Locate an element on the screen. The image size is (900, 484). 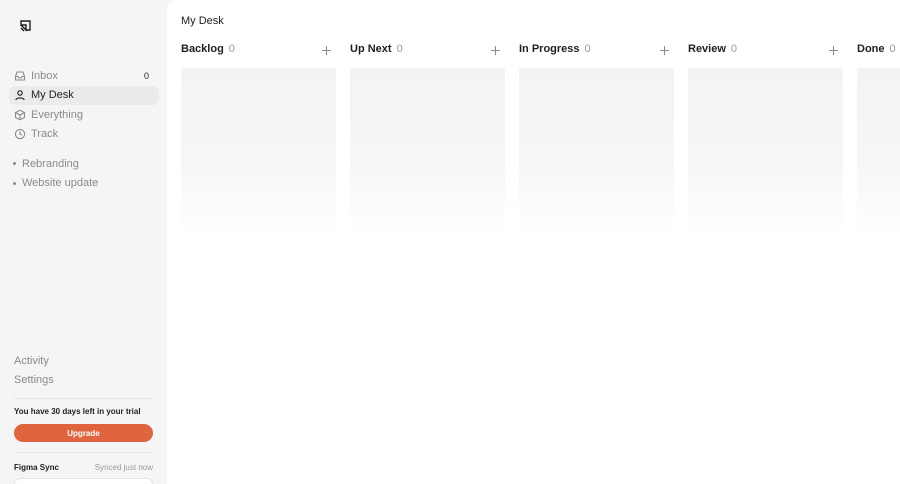
project-item-rebranding: Rebranding is located at coordinates (55, 164).